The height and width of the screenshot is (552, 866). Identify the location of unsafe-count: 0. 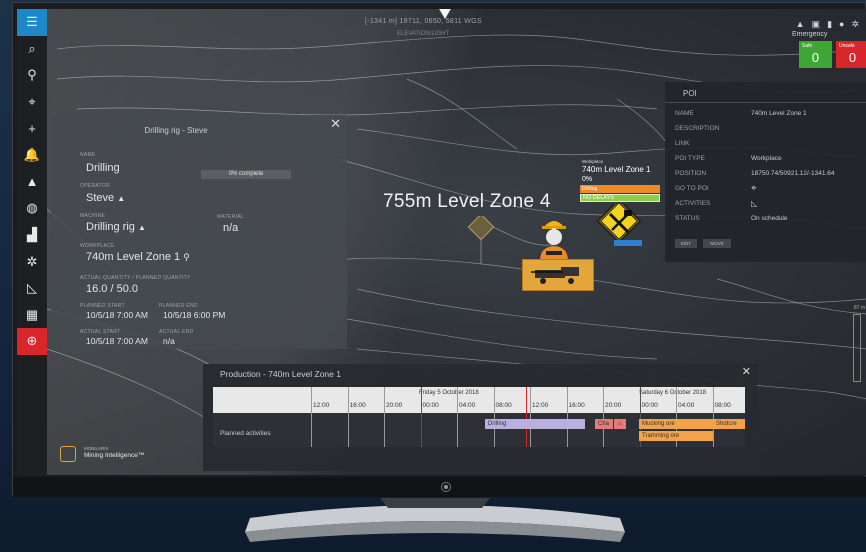
(852, 57).